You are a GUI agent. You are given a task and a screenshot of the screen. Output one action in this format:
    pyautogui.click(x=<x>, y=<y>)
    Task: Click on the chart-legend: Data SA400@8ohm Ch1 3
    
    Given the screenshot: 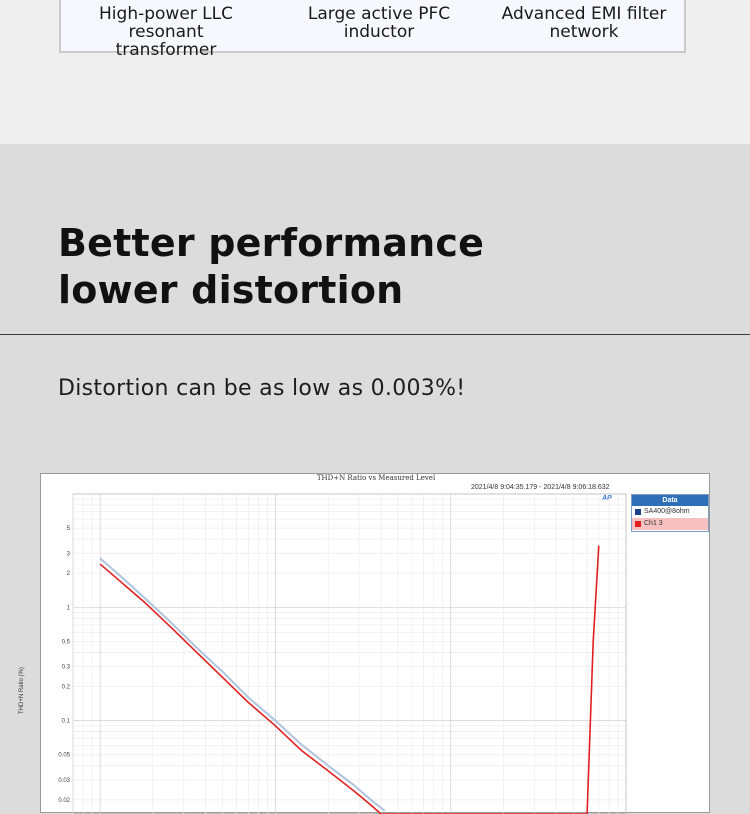 What is the action you would take?
    pyautogui.click(x=670, y=513)
    